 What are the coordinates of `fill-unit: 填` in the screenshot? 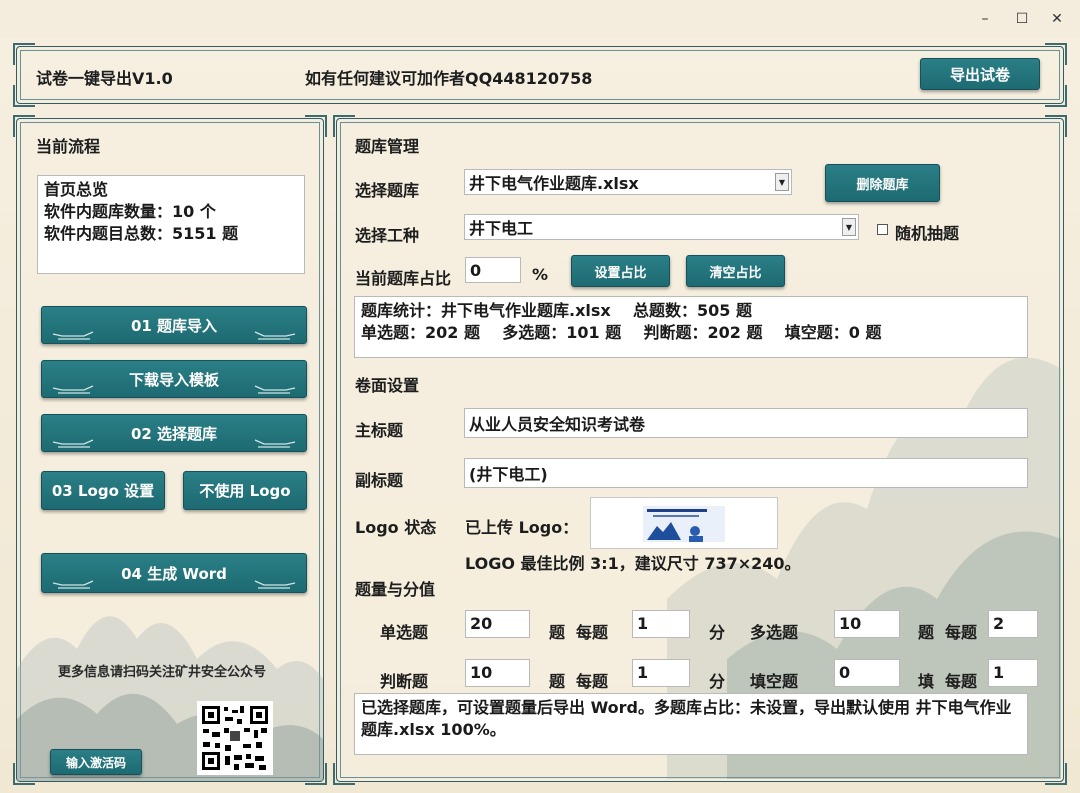 It's located at (926, 681).